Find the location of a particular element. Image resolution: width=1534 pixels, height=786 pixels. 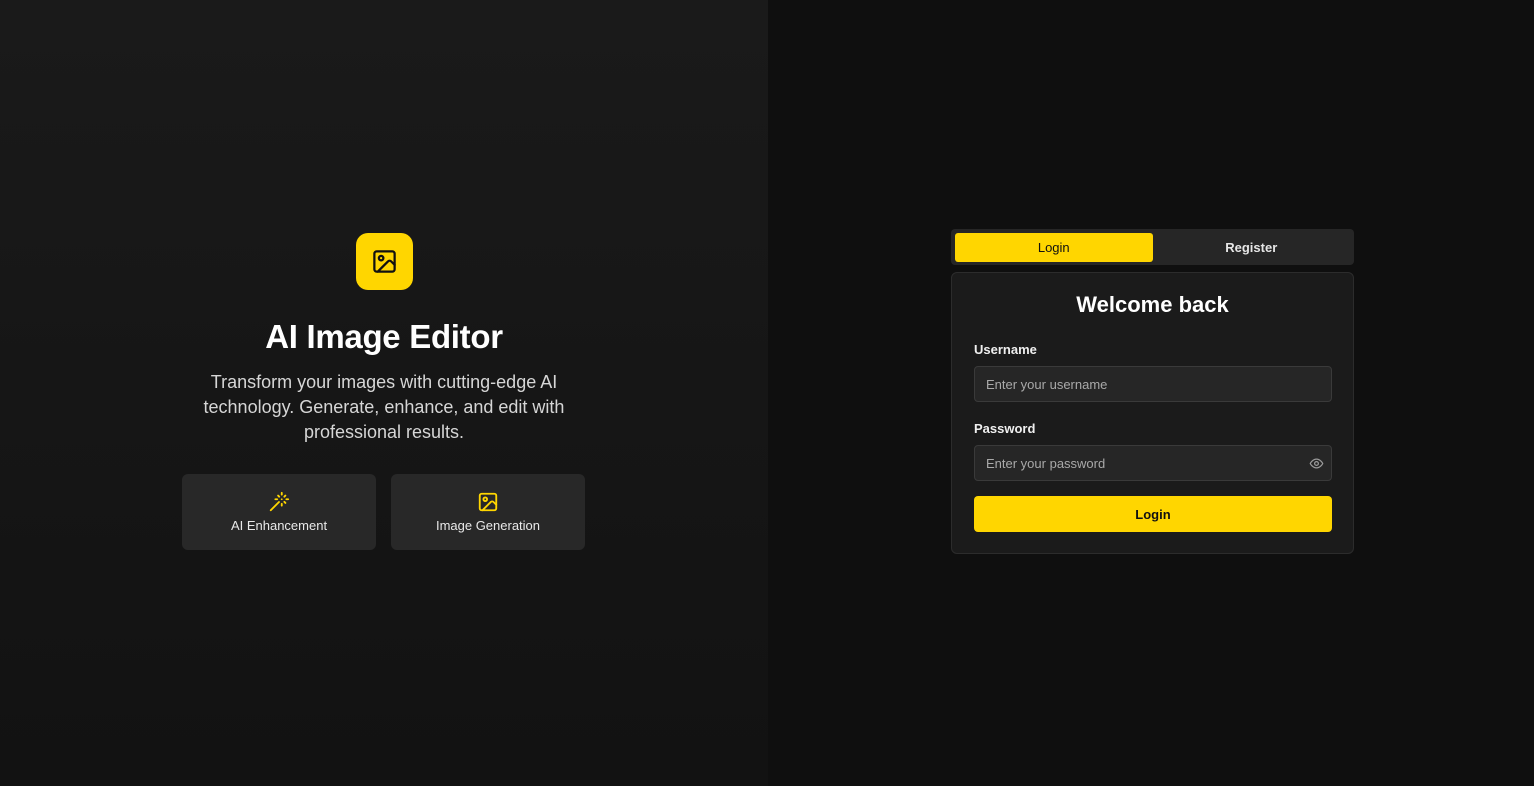

logo is located at coordinates (384, 261).